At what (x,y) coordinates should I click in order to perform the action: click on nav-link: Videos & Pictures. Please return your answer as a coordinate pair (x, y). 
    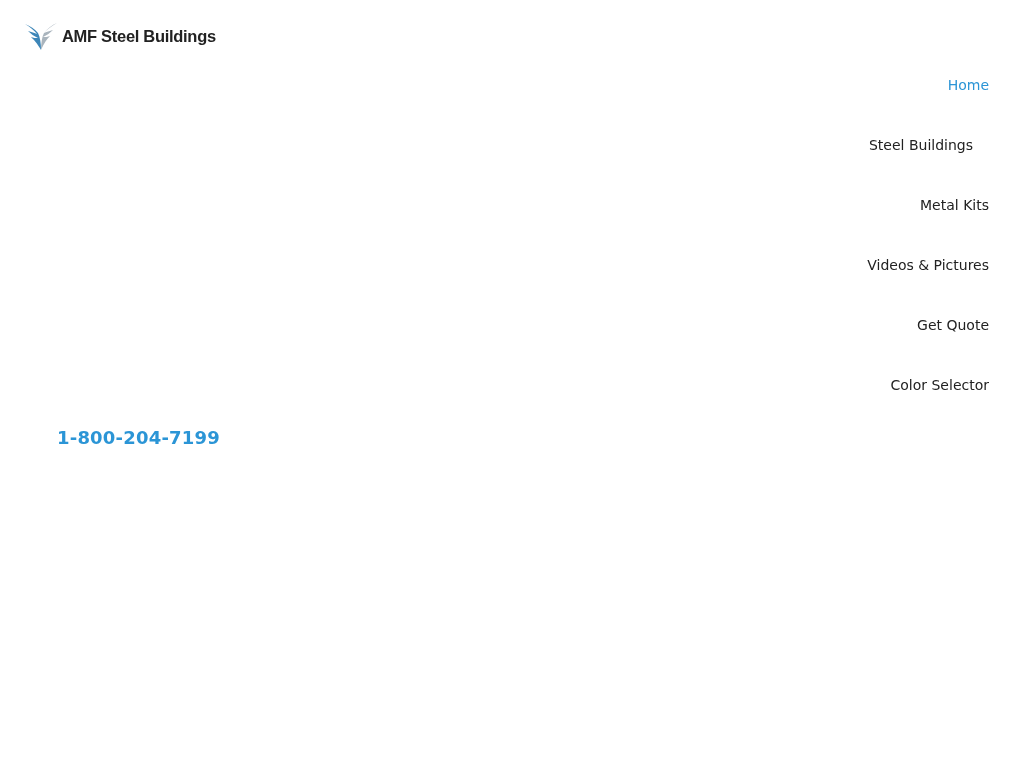
    Looking at the image, I should click on (928, 265).